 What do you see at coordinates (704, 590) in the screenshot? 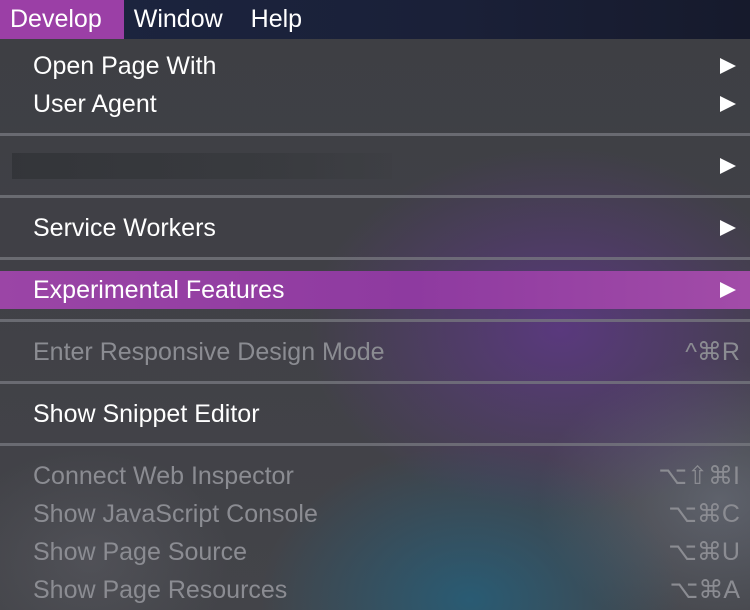
I see `keyboard-shortcut: ⌥⌘A` at bounding box center [704, 590].